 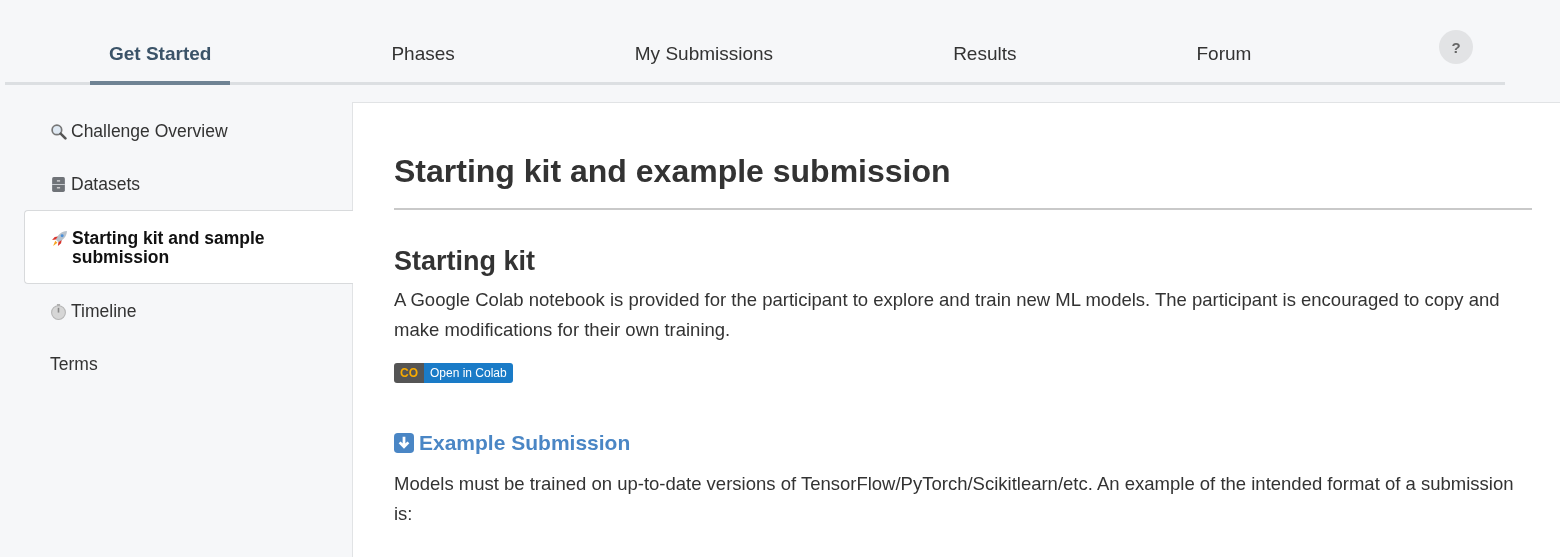 What do you see at coordinates (160, 42) in the screenshot?
I see `nav-tab: Get Started` at bounding box center [160, 42].